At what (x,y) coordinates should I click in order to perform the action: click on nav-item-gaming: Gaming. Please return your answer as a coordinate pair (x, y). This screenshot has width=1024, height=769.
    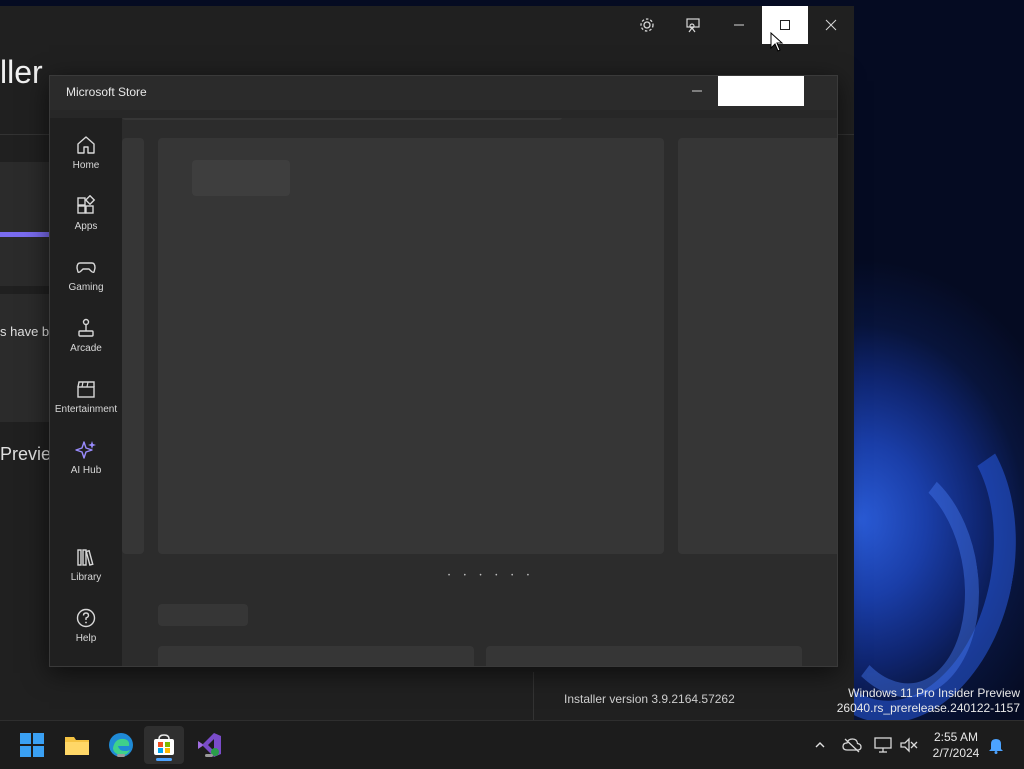
    Looking at the image, I should click on (86, 284).